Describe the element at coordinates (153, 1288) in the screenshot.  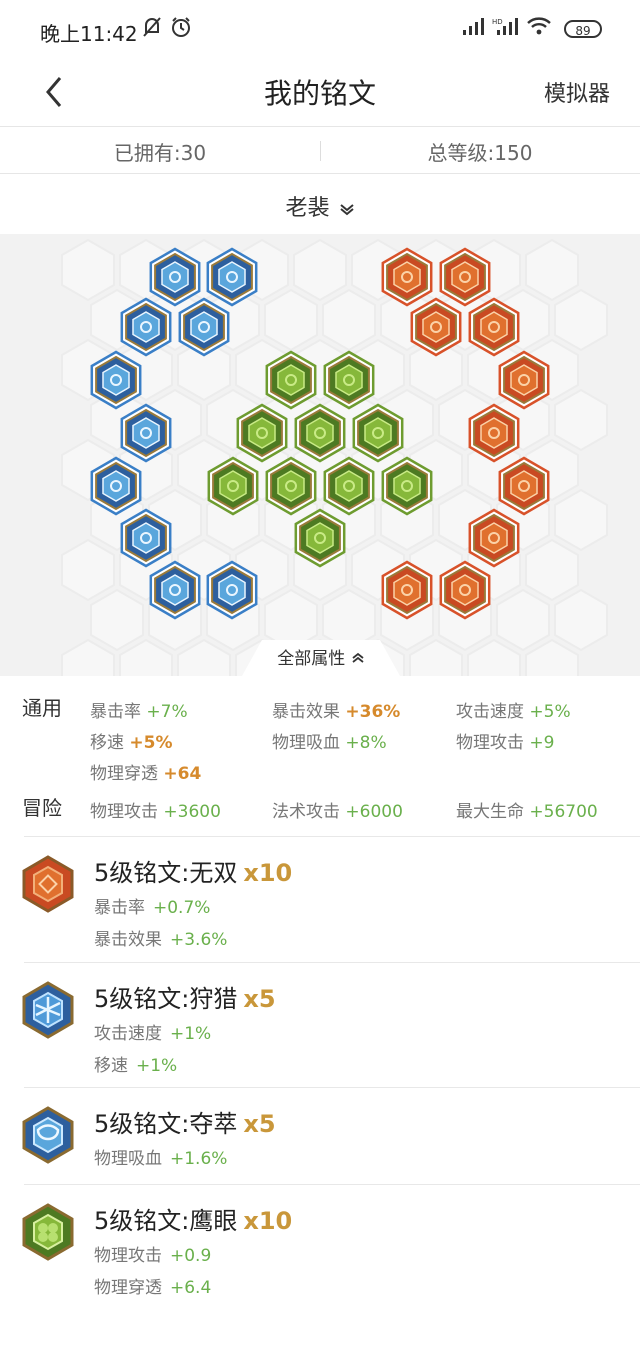
I see `inscription-stat: 物理穿透 +6.4` at that location.